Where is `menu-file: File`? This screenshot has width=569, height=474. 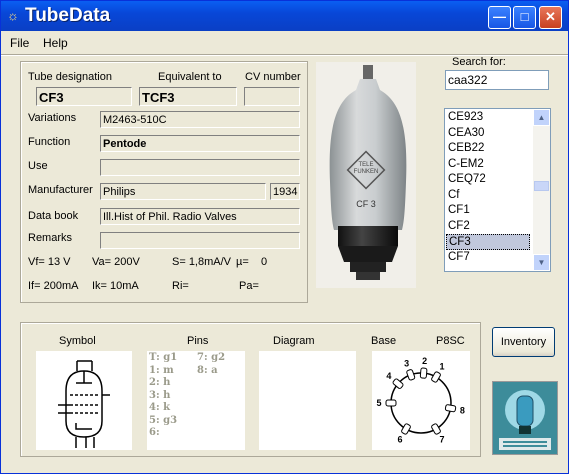
menu-file: File is located at coordinates (19, 43).